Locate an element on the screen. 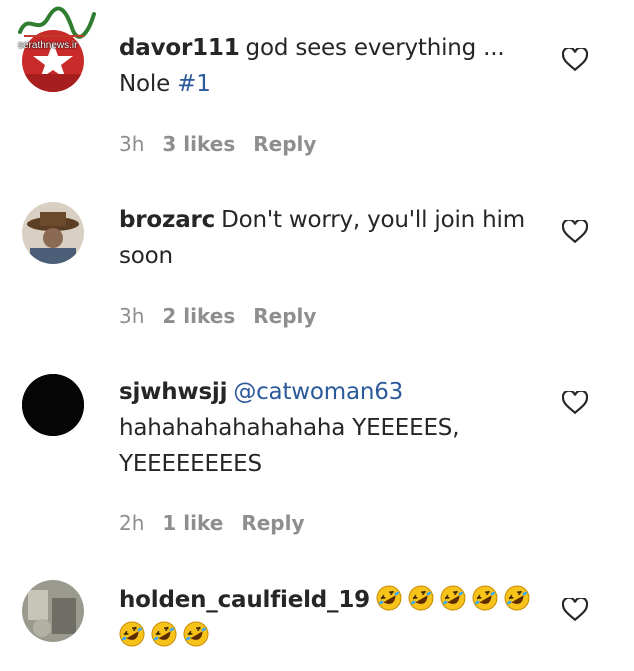 The width and height of the screenshot is (634, 671). watermark-url: serathnews.ir is located at coordinates (48, 45).